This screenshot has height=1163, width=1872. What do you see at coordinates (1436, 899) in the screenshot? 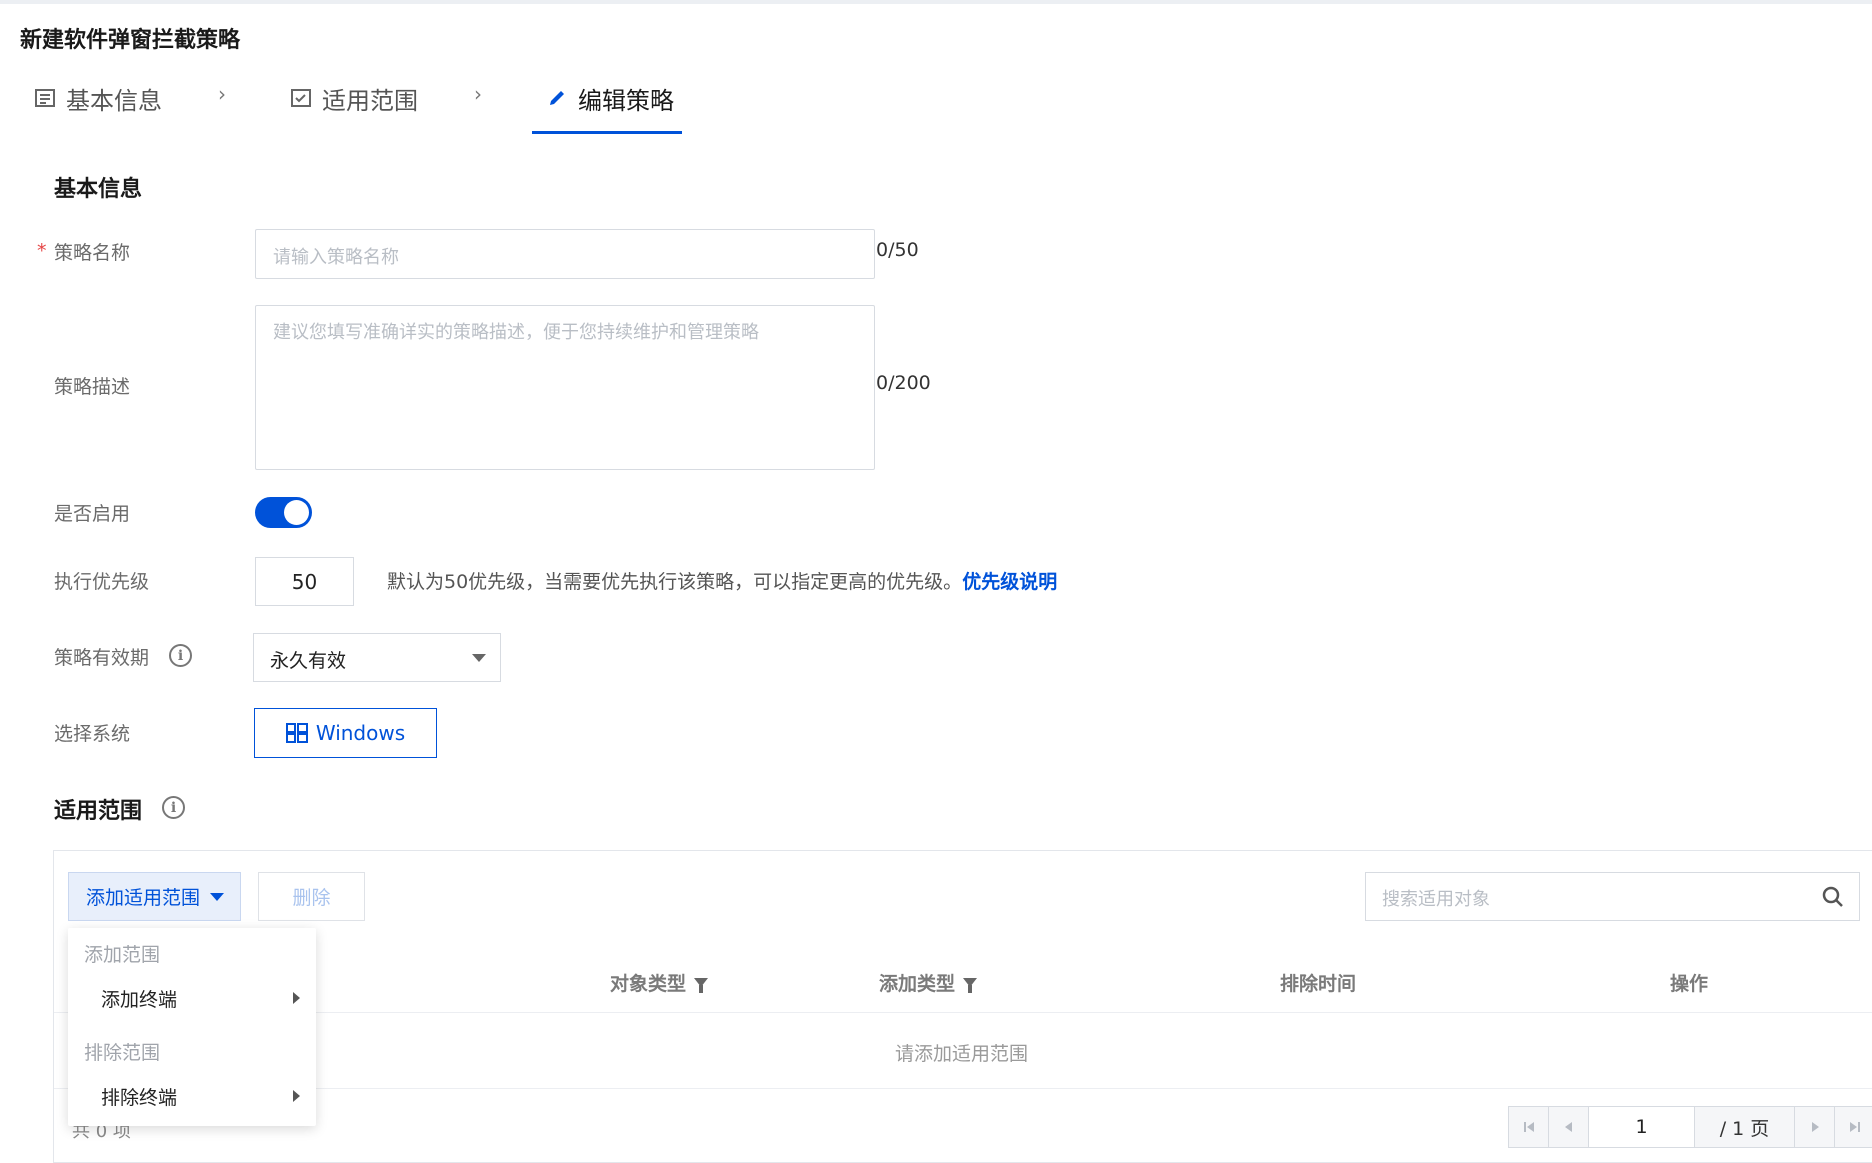
I see `search-placeholder: 搜索适用对象` at bounding box center [1436, 899].